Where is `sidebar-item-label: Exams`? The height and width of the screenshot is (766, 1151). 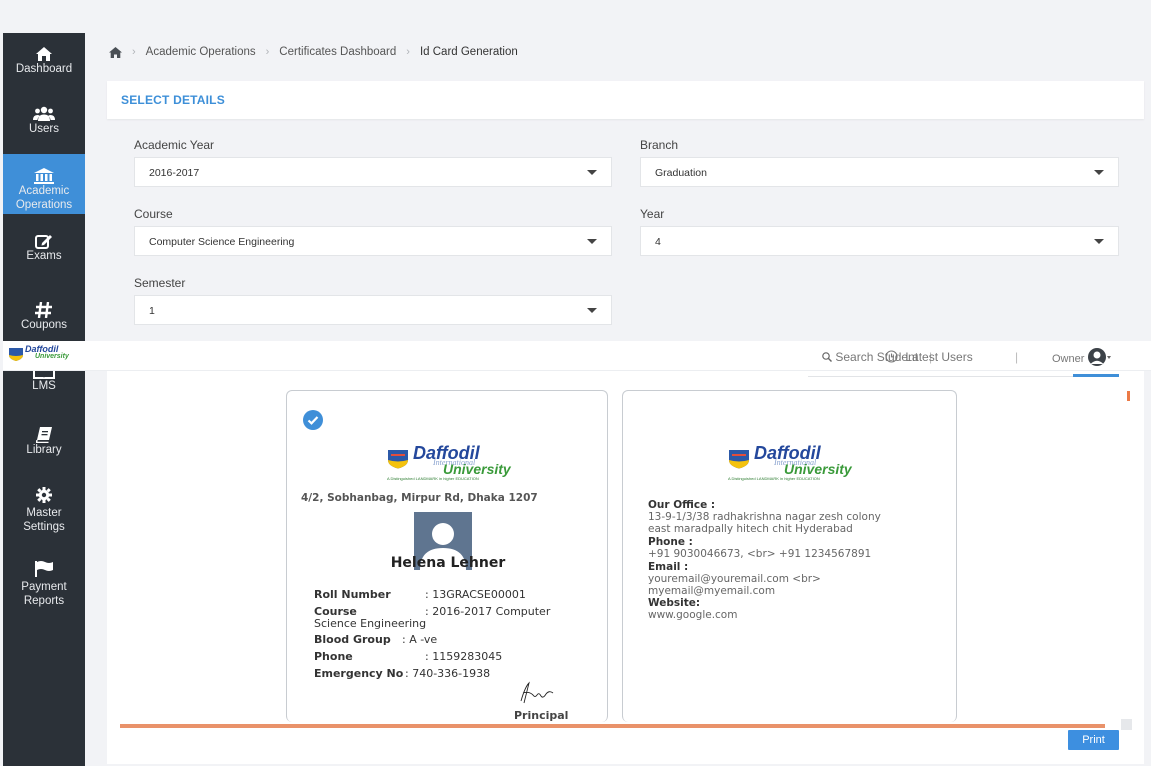
sidebar-item-label: Exams is located at coordinates (44, 256).